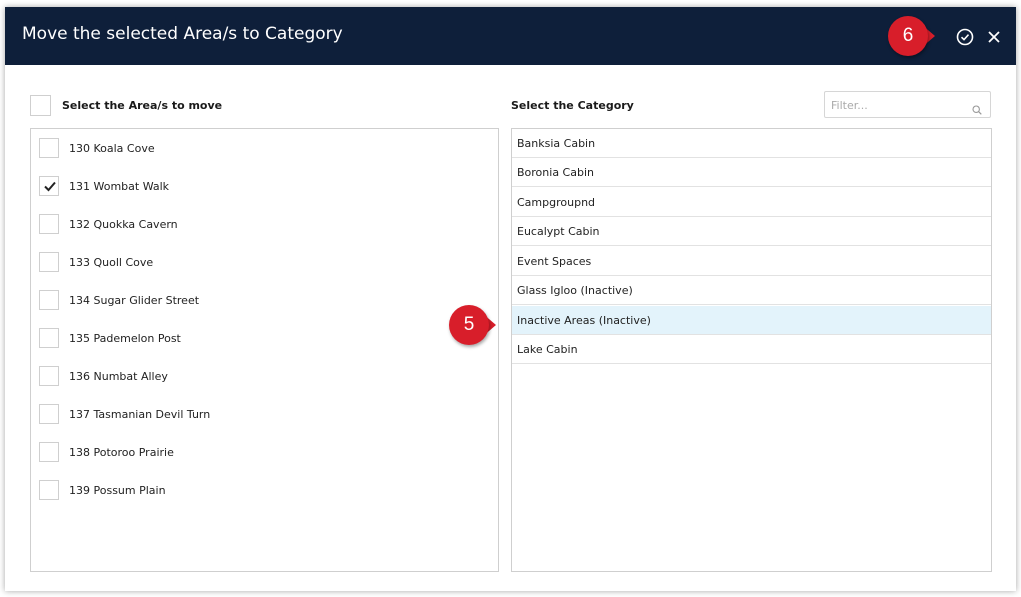  What do you see at coordinates (547, 349) in the screenshot?
I see `category-label-text: Lake Cabin` at bounding box center [547, 349].